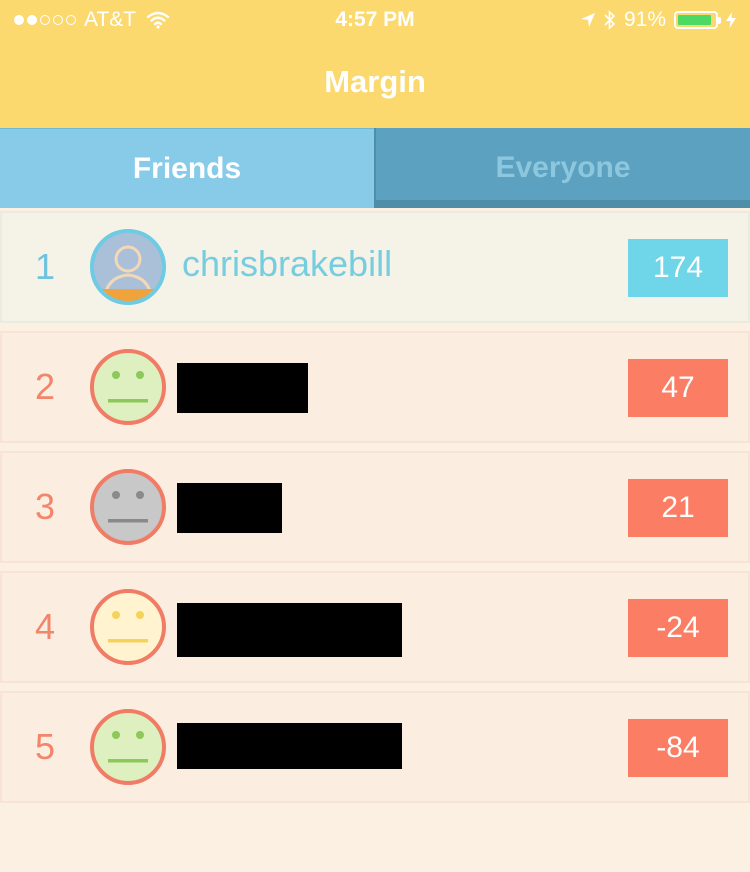 This screenshot has width=750, height=872. What do you see at coordinates (45, 626) in the screenshot?
I see `rank-number: 4` at bounding box center [45, 626].